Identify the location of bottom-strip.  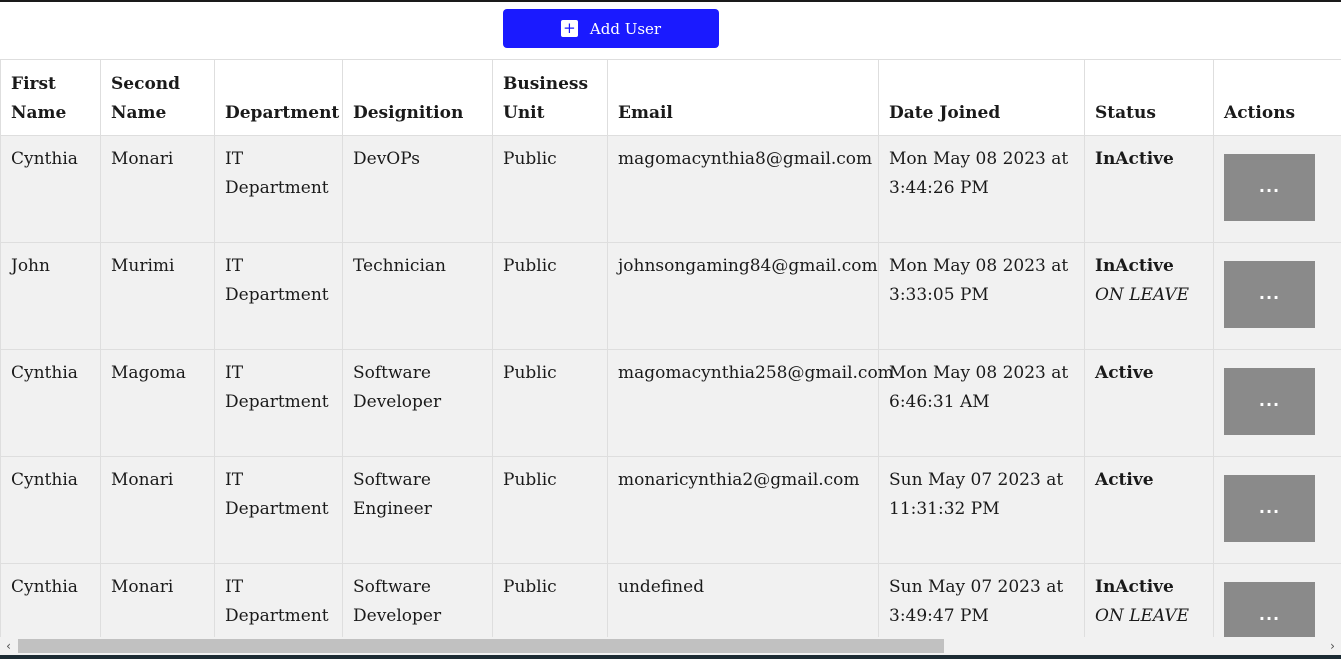
(670, 657).